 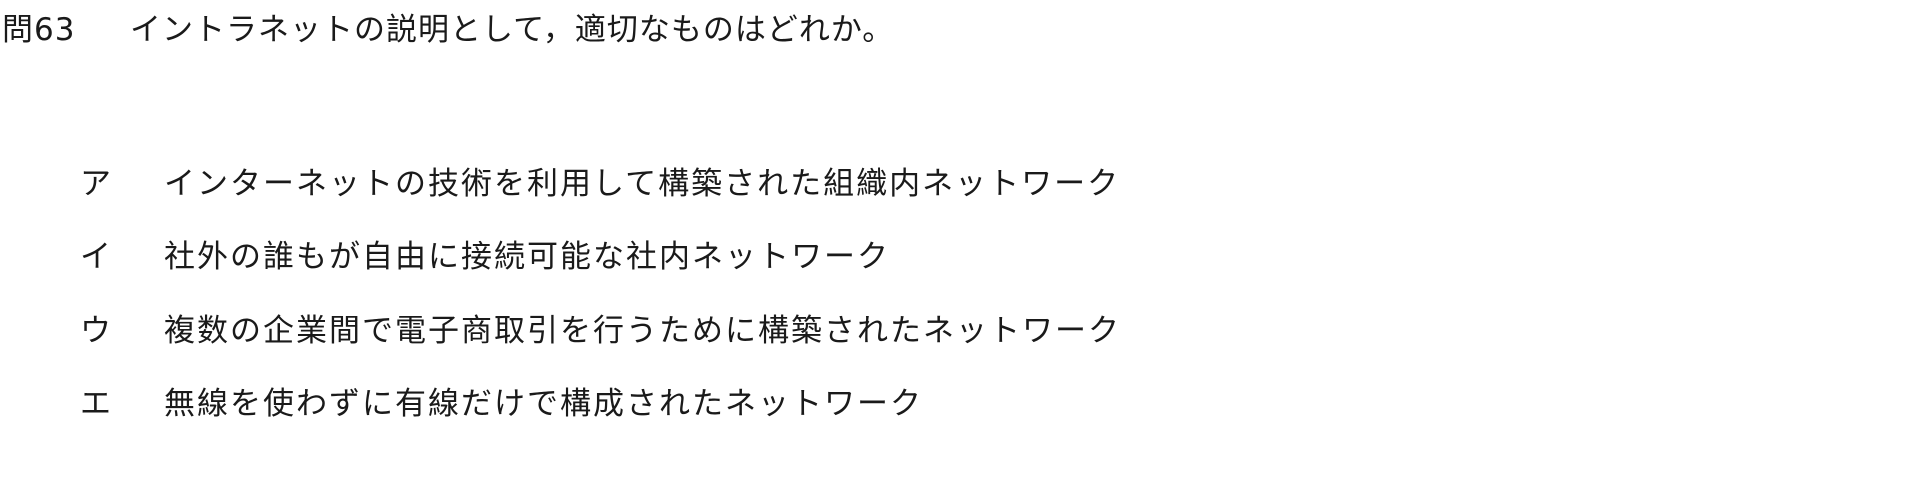 What do you see at coordinates (512, 29) in the screenshot?
I see `question-text: イントラネットの説明として，適切なものはどれか。` at bounding box center [512, 29].